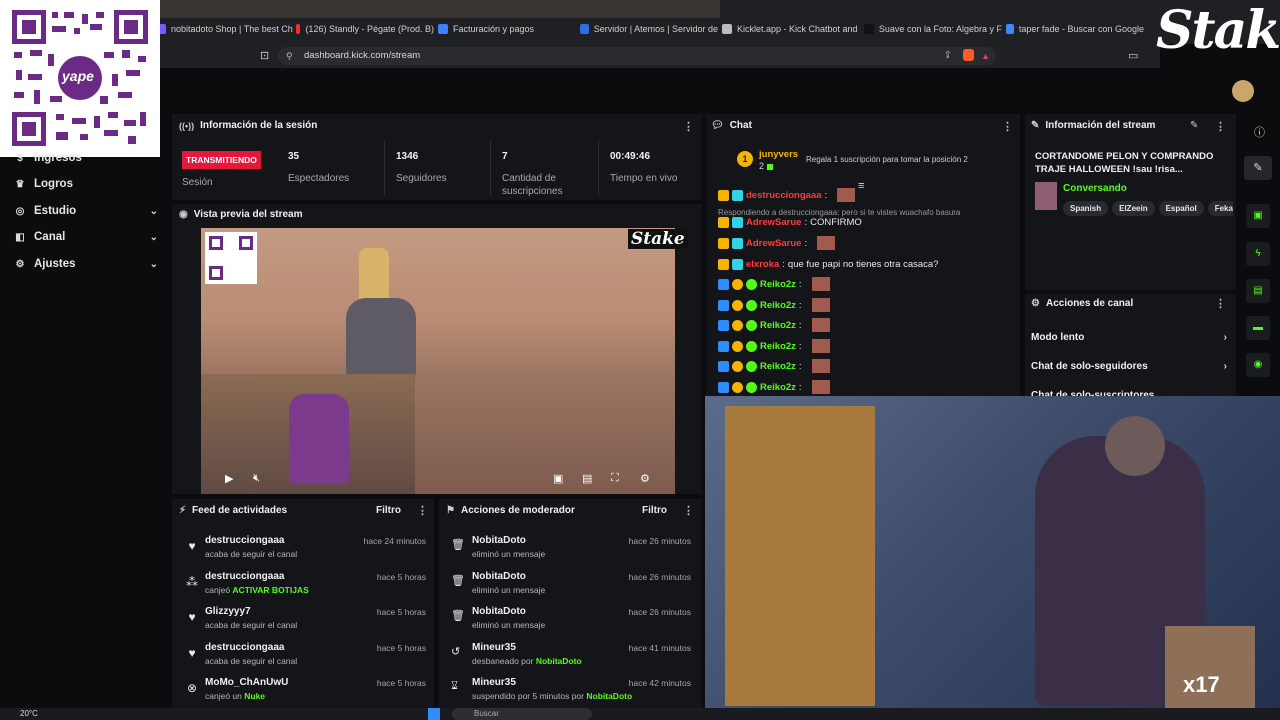 The image size is (1280, 720). I want to click on site-info-icon: ⚲, so click(289, 56).